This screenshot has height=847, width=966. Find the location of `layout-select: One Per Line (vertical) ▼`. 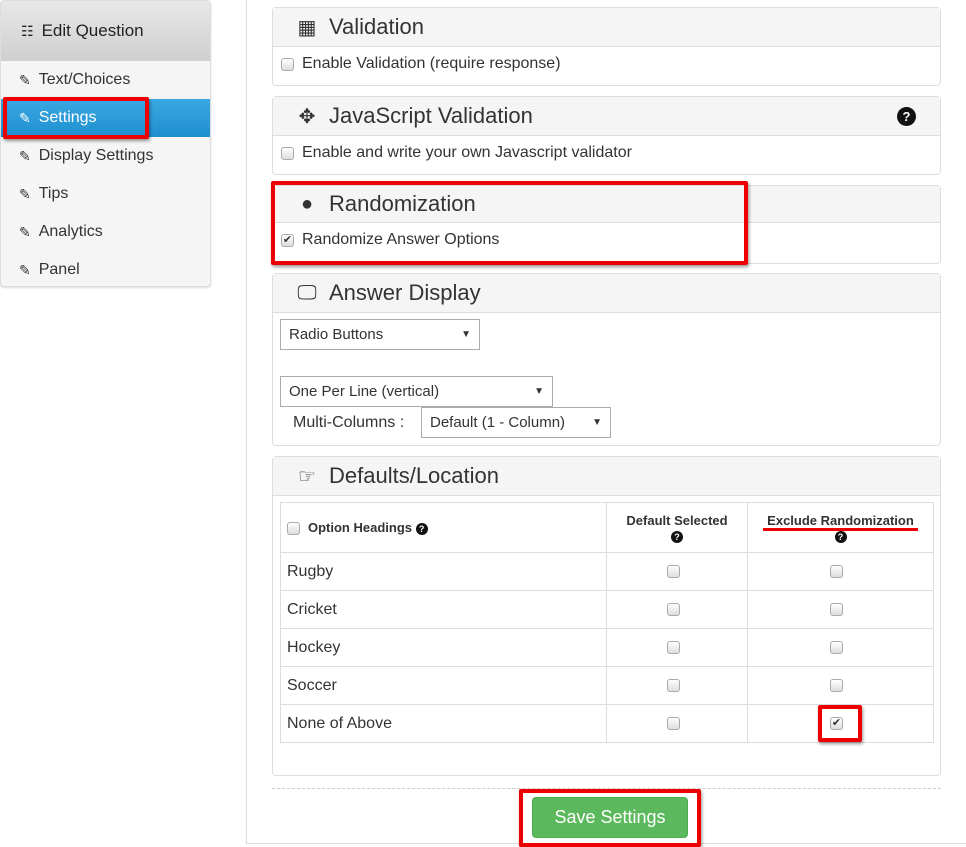

layout-select: One Per Line (vertical) ▼ is located at coordinates (416, 391).